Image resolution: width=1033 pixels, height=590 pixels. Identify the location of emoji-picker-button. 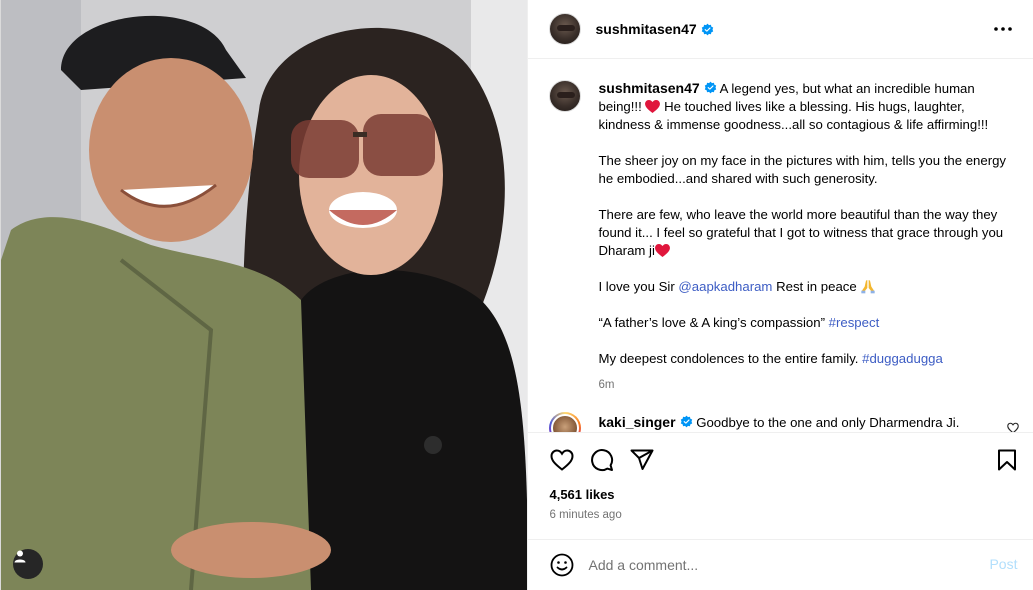
(562, 565).